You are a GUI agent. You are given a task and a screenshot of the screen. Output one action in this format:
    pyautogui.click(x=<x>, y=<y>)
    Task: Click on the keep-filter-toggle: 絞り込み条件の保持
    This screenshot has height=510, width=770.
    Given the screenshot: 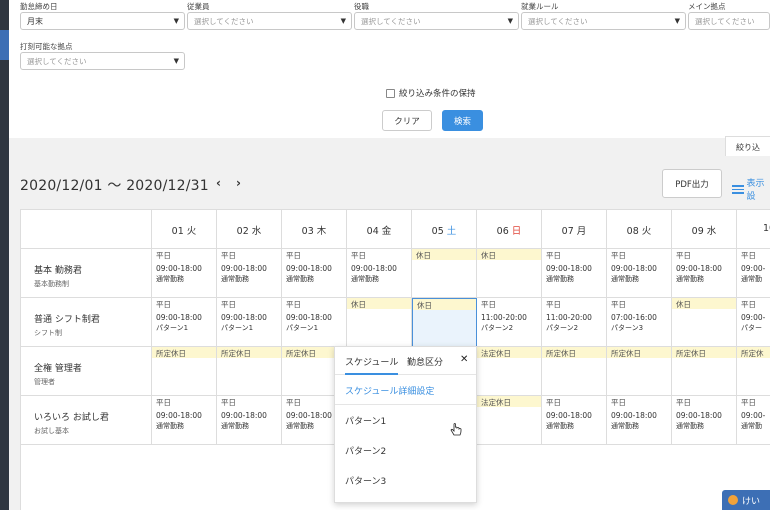 What is the action you would take?
    pyautogui.click(x=431, y=93)
    